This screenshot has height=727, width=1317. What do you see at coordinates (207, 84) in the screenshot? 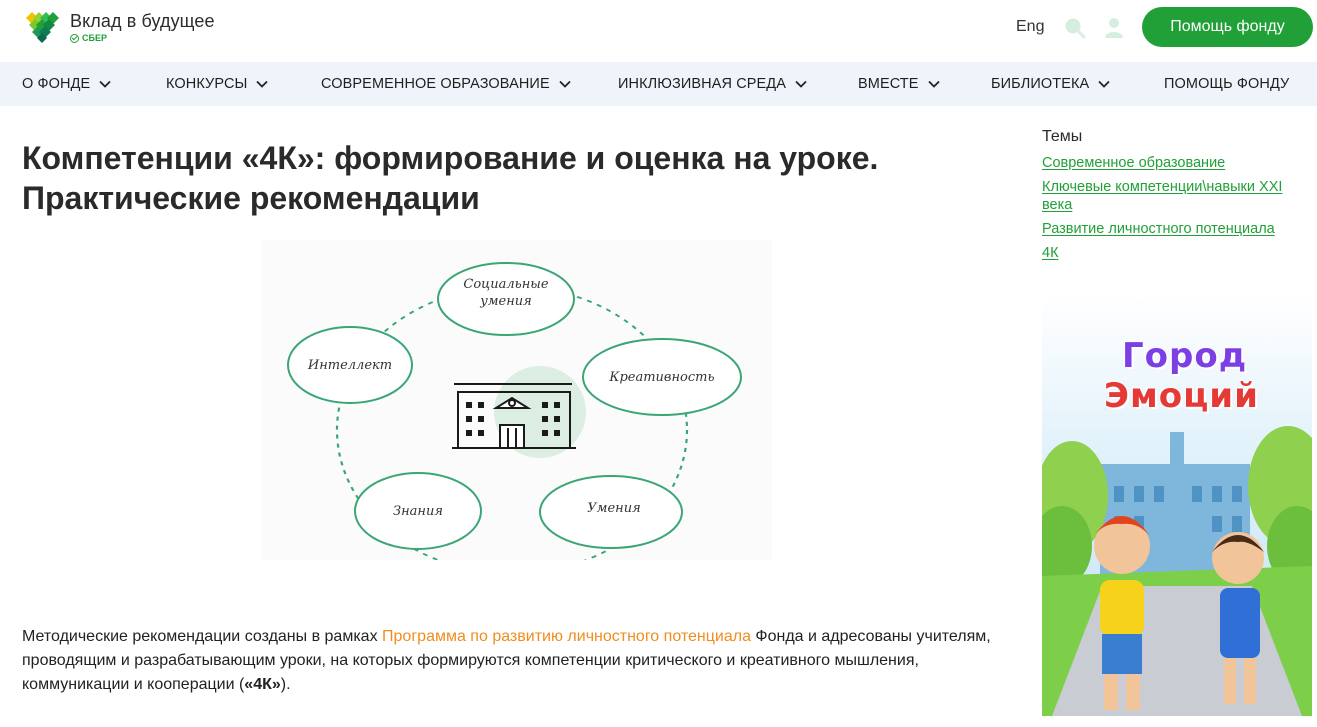
I see `nav-item-label: Конкурсы` at bounding box center [207, 84].